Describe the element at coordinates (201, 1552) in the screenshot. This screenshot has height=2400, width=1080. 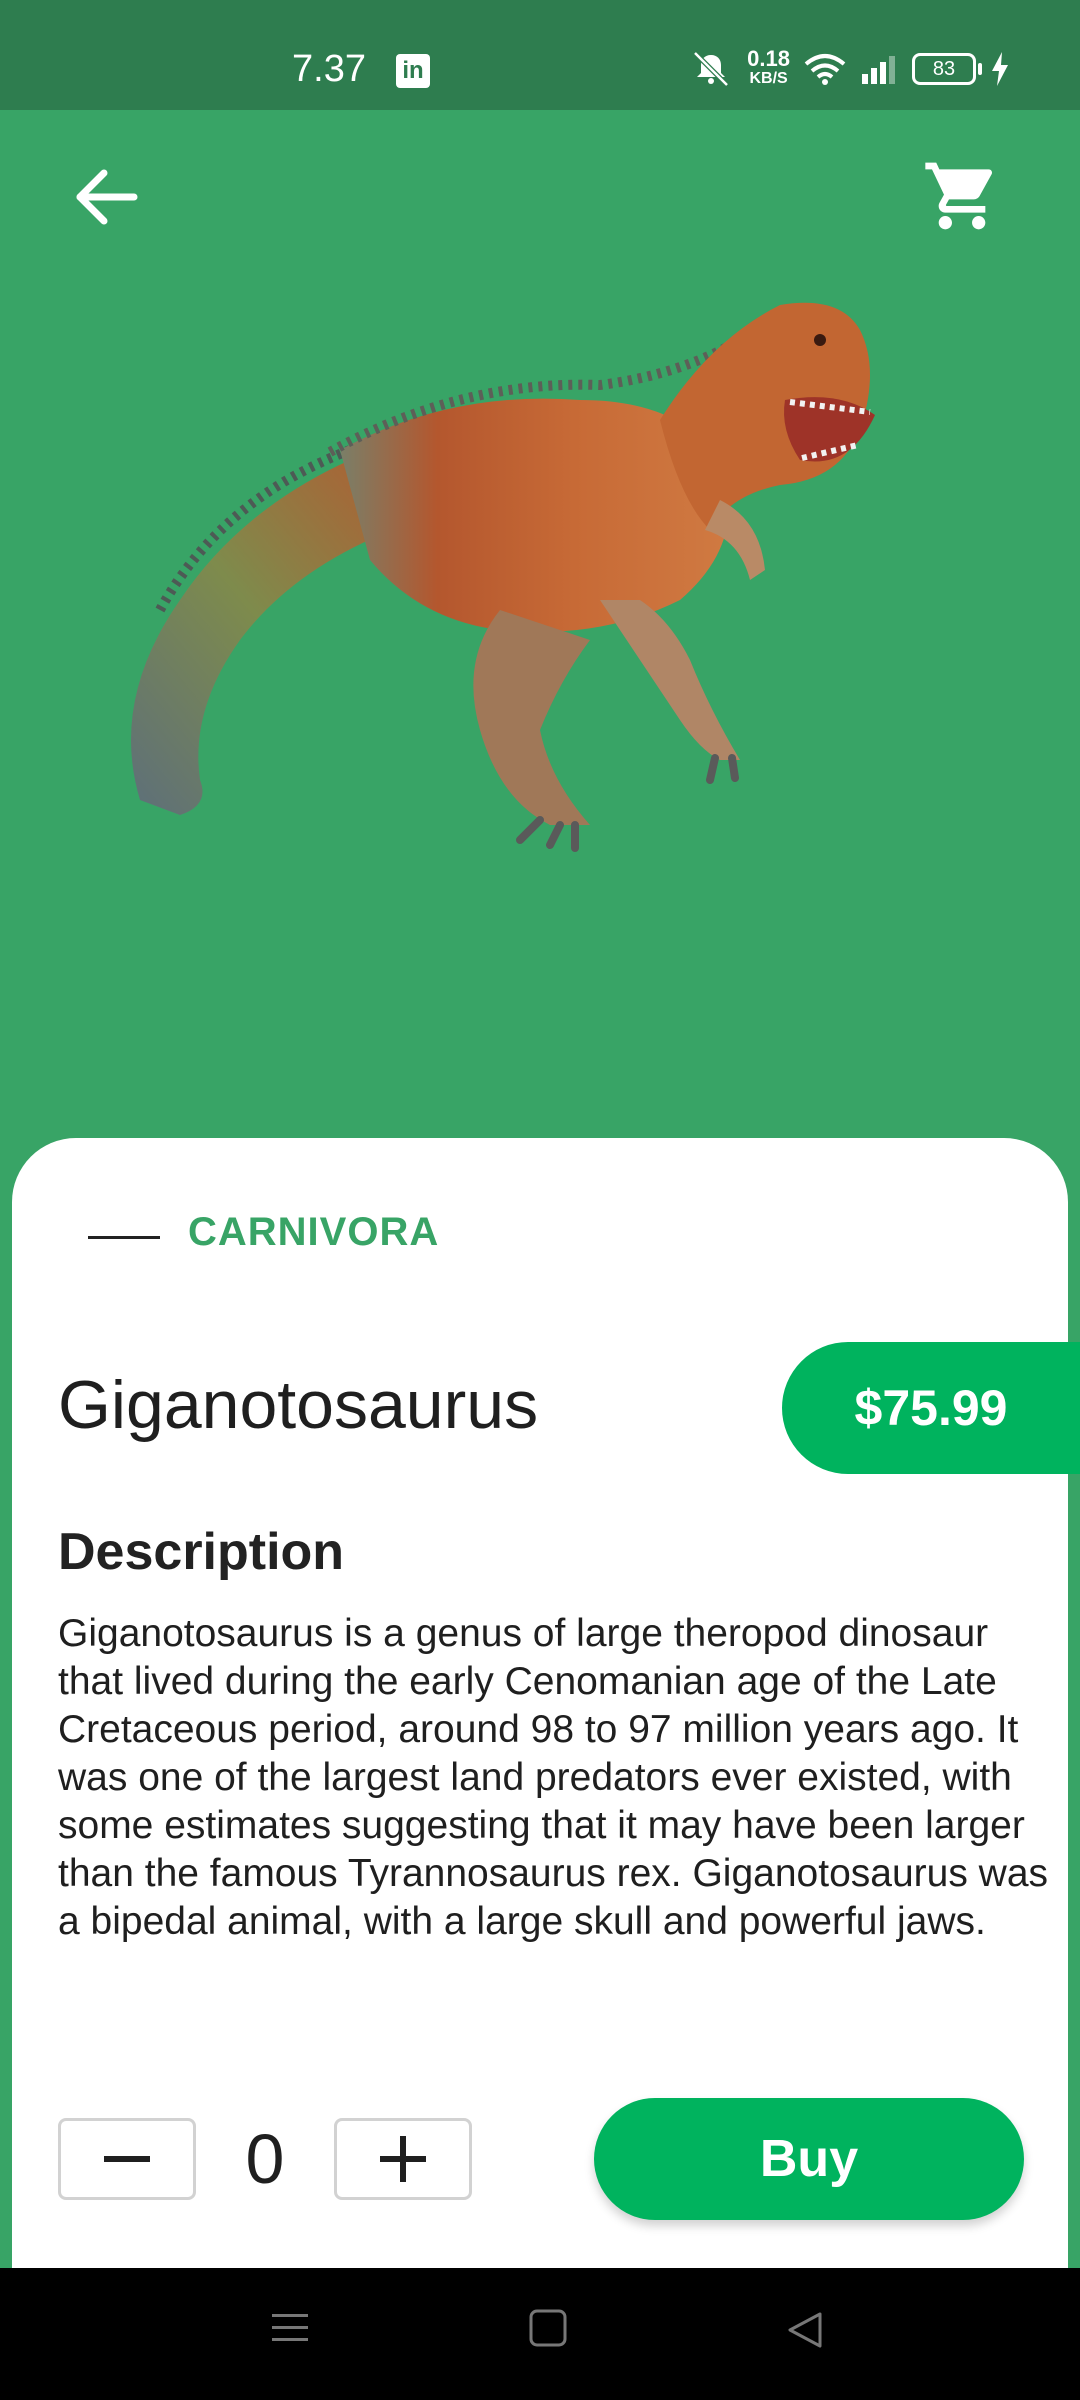
I see `description-heading: Description` at that location.